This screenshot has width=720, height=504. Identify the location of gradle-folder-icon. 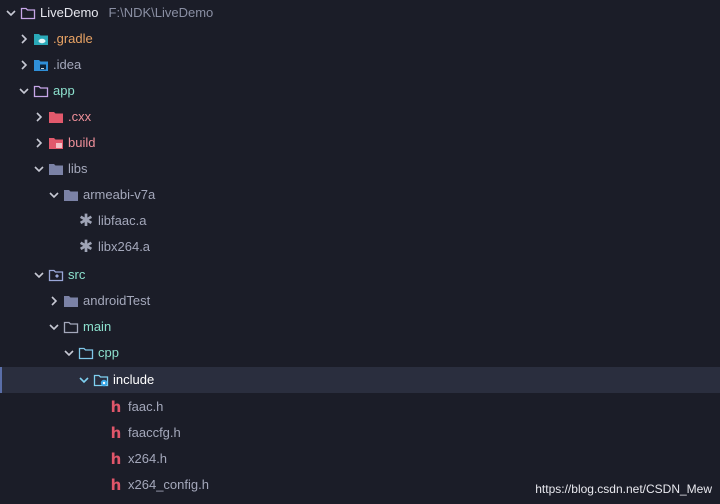
(41, 39).